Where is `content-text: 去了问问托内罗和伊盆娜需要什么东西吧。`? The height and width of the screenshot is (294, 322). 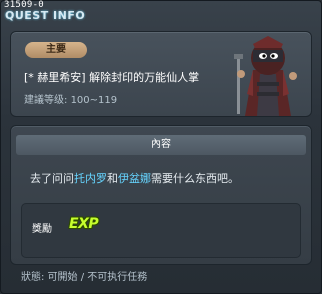
content-text: 去了问问托内罗和伊盆娜需要什么东西吧。 is located at coordinates (134, 178).